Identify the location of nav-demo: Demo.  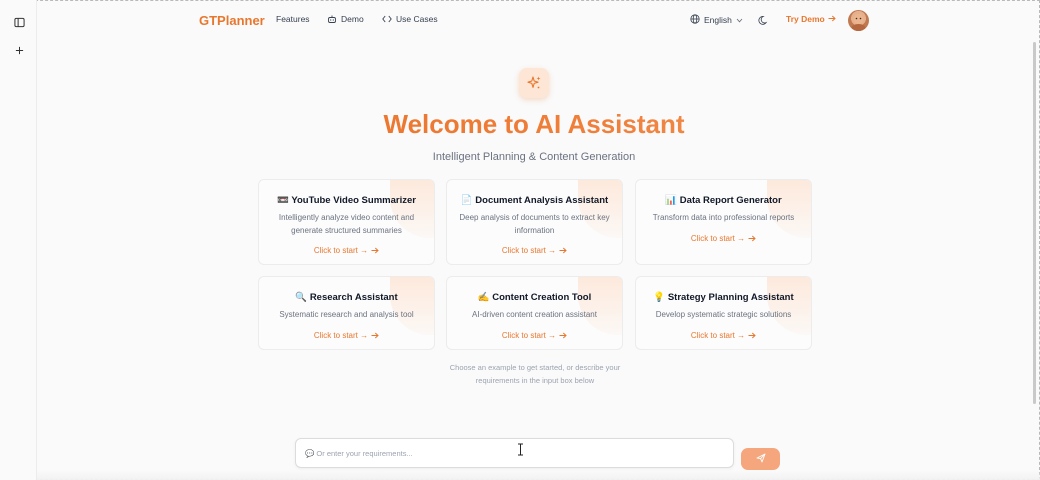
(345, 19).